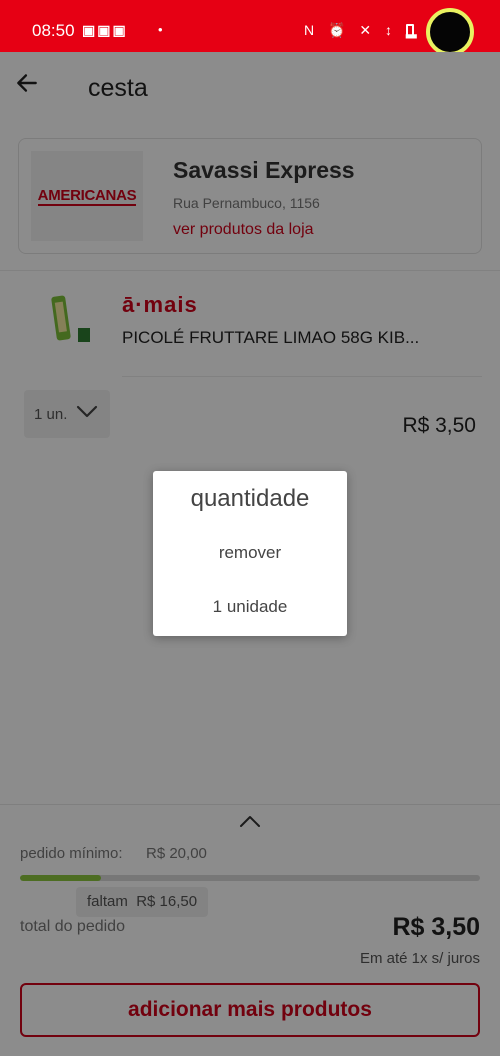 This screenshot has width=500, height=1056. What do you see at coordinates (105, 30) in the screenshot?
I see `teams-notification-icons: ▣▣▣` at bounding box center [105, 30].